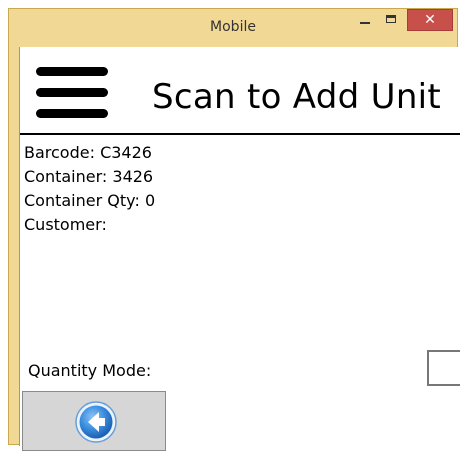  What do you see at coordinates (443, 368) in the screenshot?
I see `quantity-mode-checkbox` at bounding box center [443, 368].